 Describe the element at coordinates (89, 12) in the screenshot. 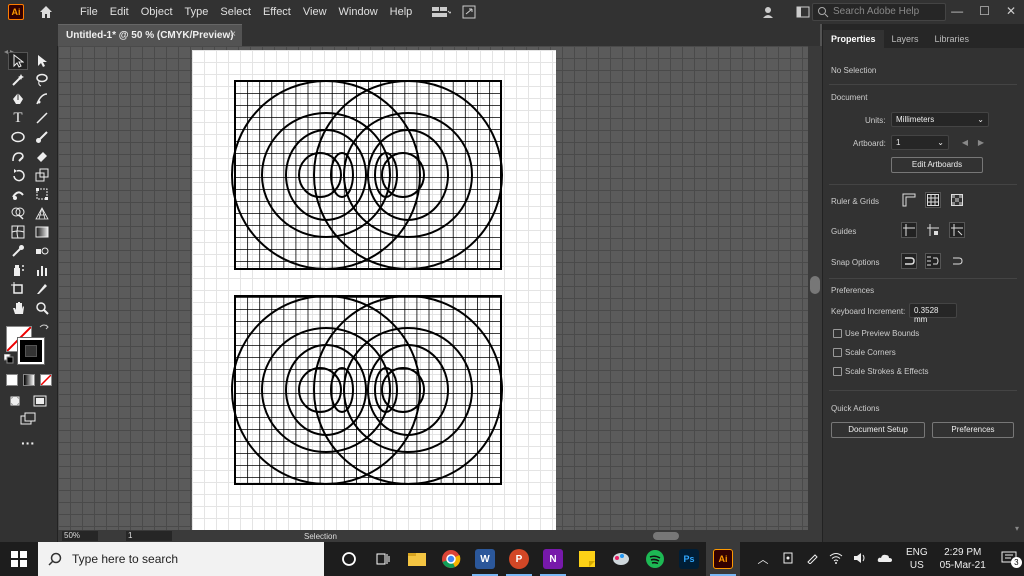

I see `menu-file: File` at that location.